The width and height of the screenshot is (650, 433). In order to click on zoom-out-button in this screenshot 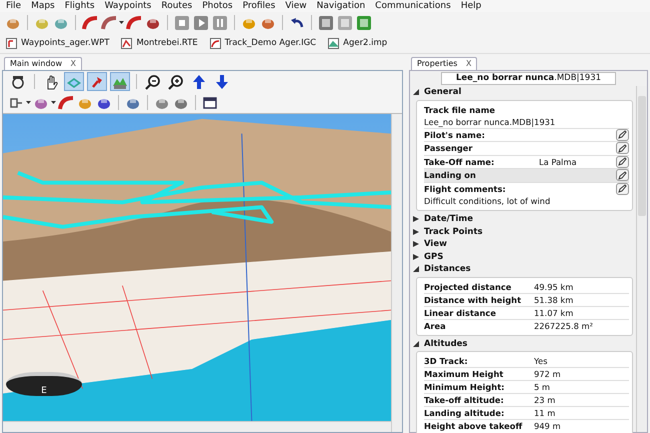, I will do `click(153, 81)`.